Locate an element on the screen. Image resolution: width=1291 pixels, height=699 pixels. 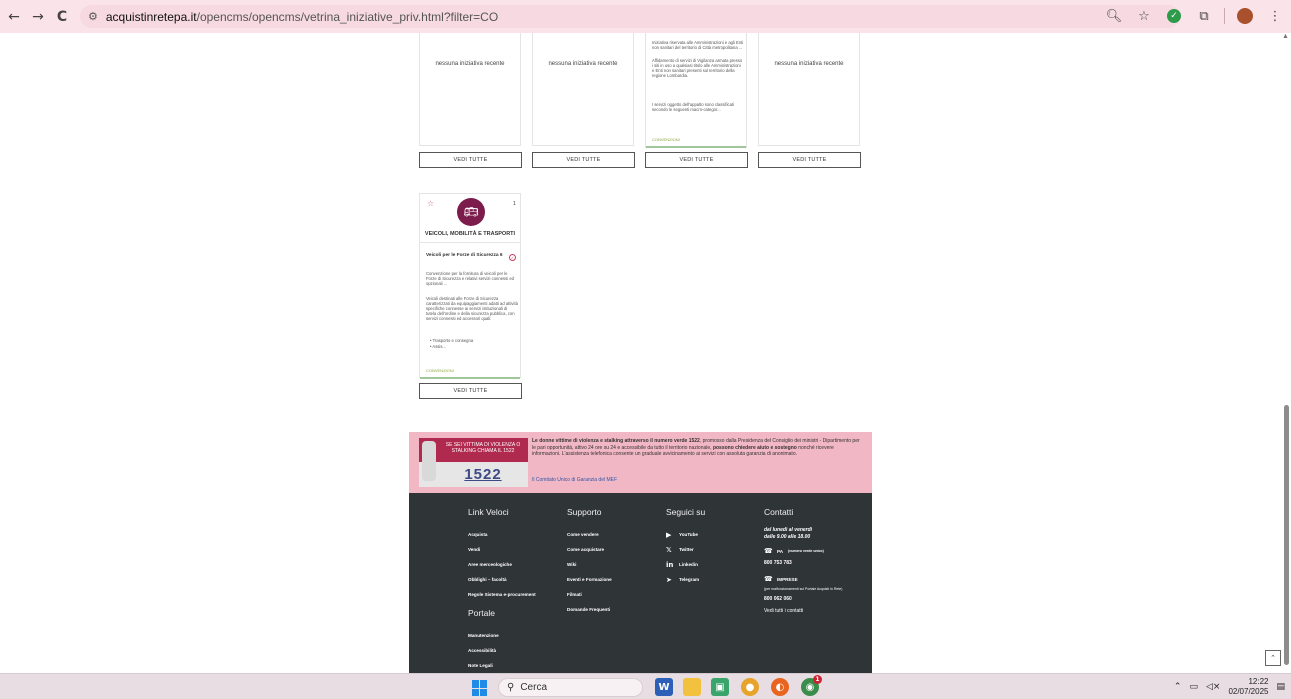
footer-link: Come vendere is located at coordinates (589, 534).